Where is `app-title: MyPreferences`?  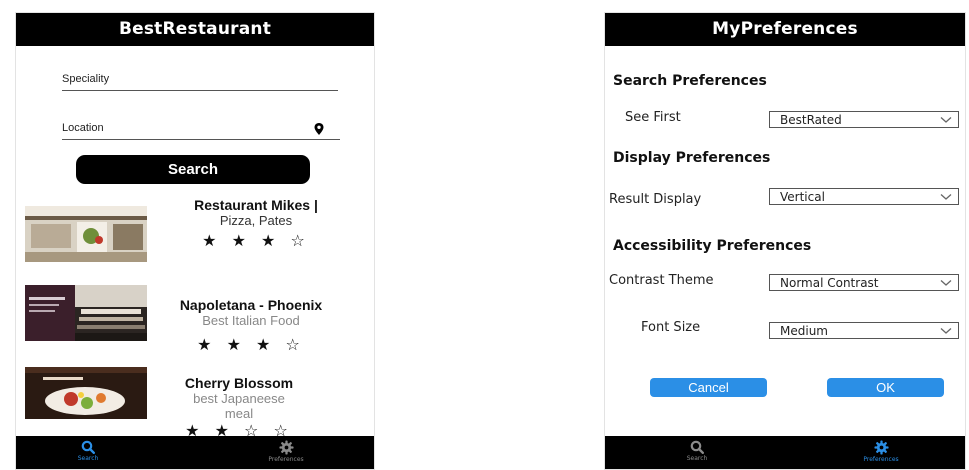 app-title: MyPreferences is located at coordinates (785, 29).